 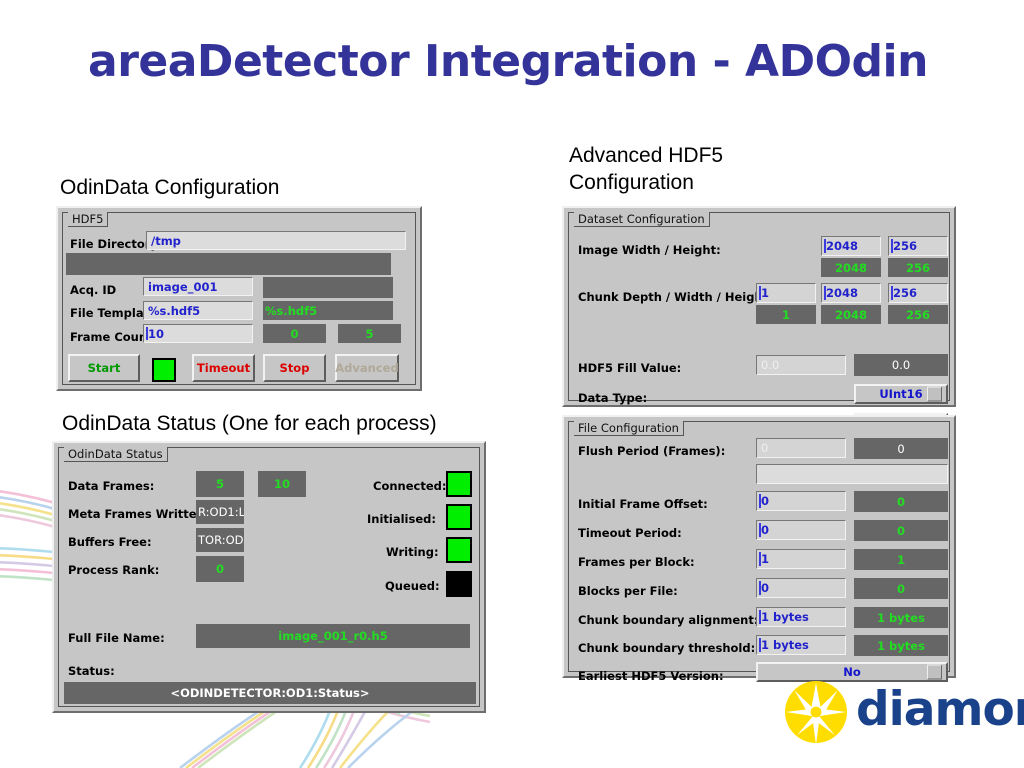 I want to click on stop-button: Stop, so click(x=294, y=368).